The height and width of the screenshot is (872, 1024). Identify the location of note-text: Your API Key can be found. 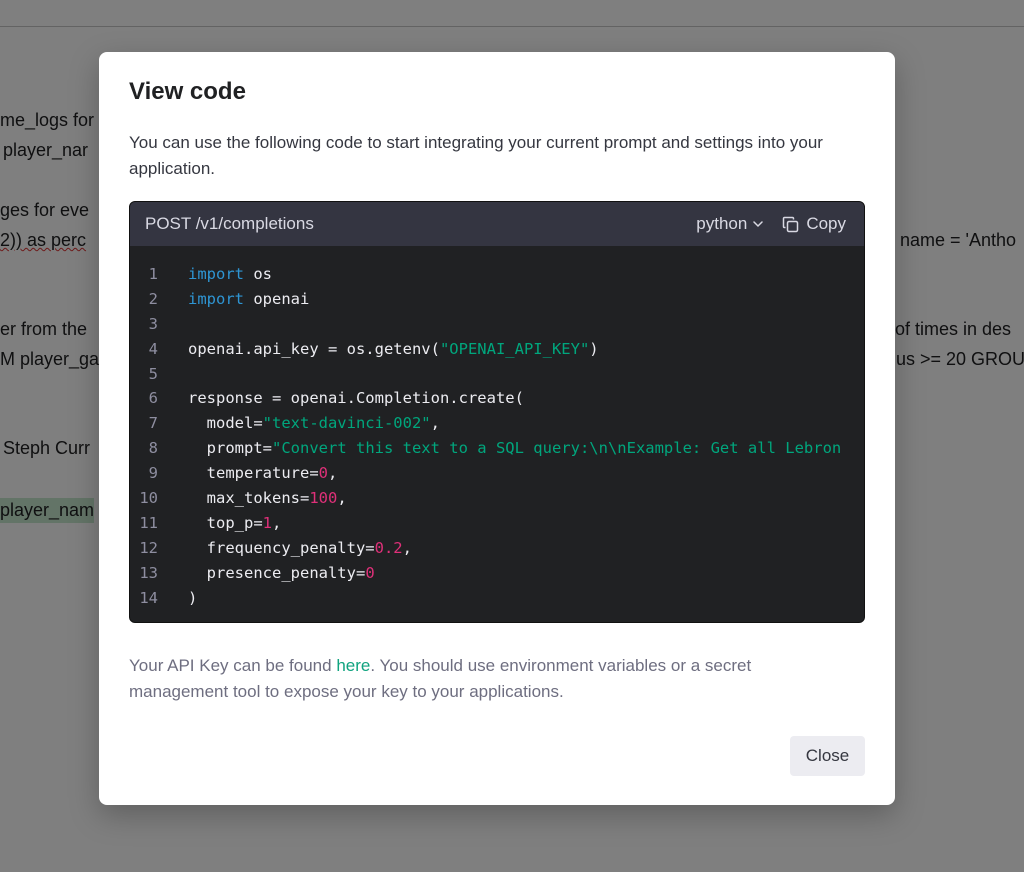
(233, 665).